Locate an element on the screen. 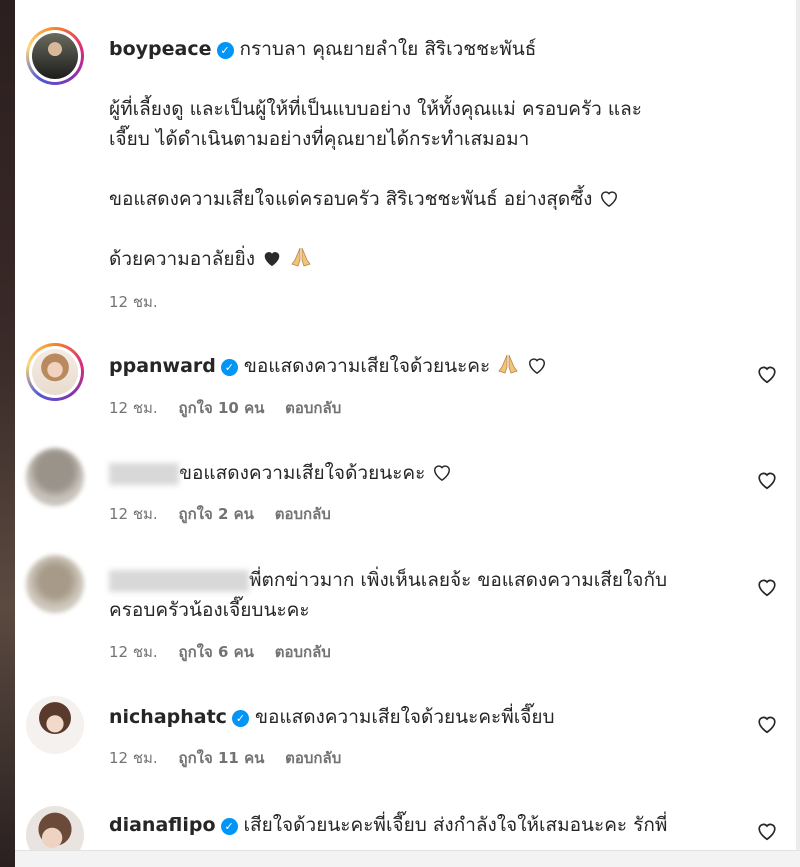  username: dianaflipo is located at coordinates (162, 825).